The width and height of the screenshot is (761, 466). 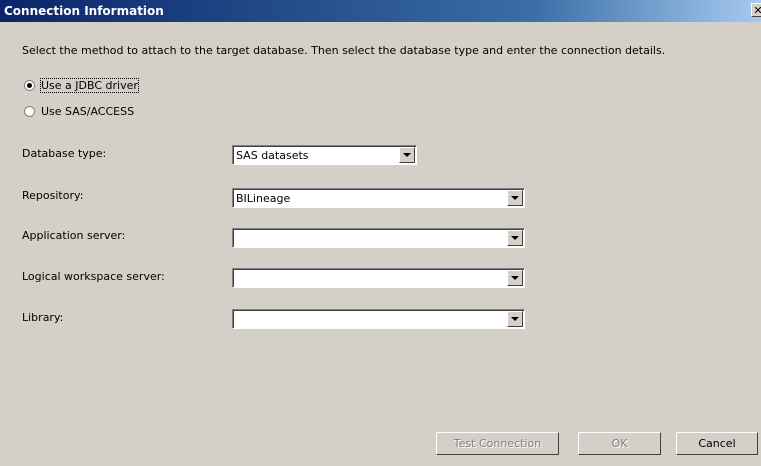 What do you see at coordinates (53, 195) in the screenshot?
I see `repository-label: Repository:` at bounding box center [53, 195].